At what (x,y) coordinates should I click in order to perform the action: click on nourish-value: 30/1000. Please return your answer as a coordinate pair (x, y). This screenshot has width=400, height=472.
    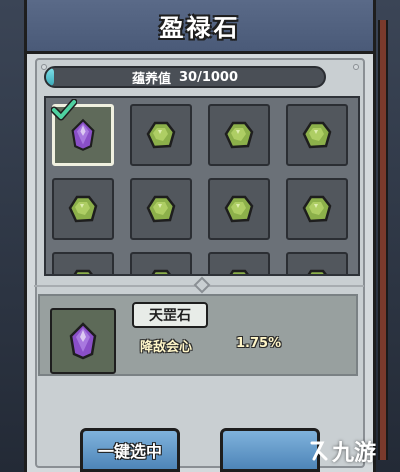
    Looking at the image, I should click on (208, 77).